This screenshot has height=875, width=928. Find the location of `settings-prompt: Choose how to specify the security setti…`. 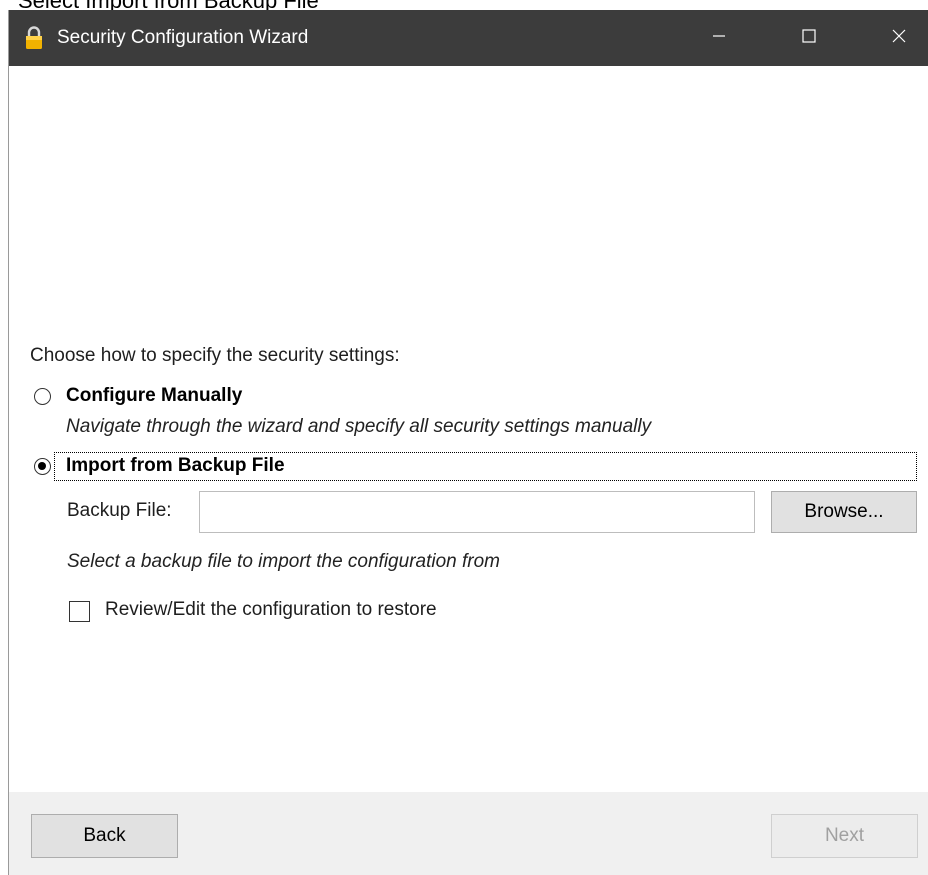

settings-prompt: Choose how to specify the security setti… is located at coordinates (215, 355).